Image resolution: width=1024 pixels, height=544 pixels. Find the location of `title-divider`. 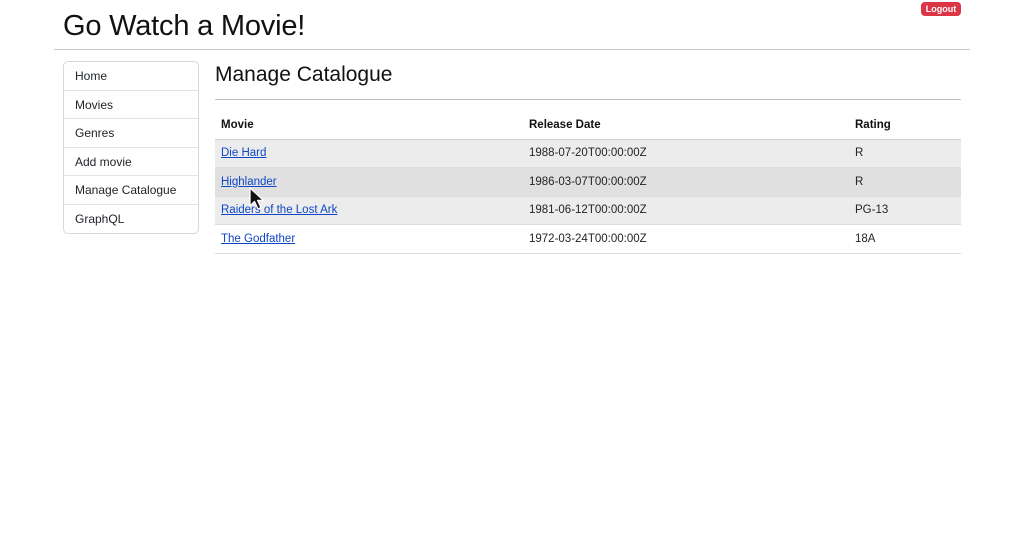

title-divider is located at coordinates (588, 99).